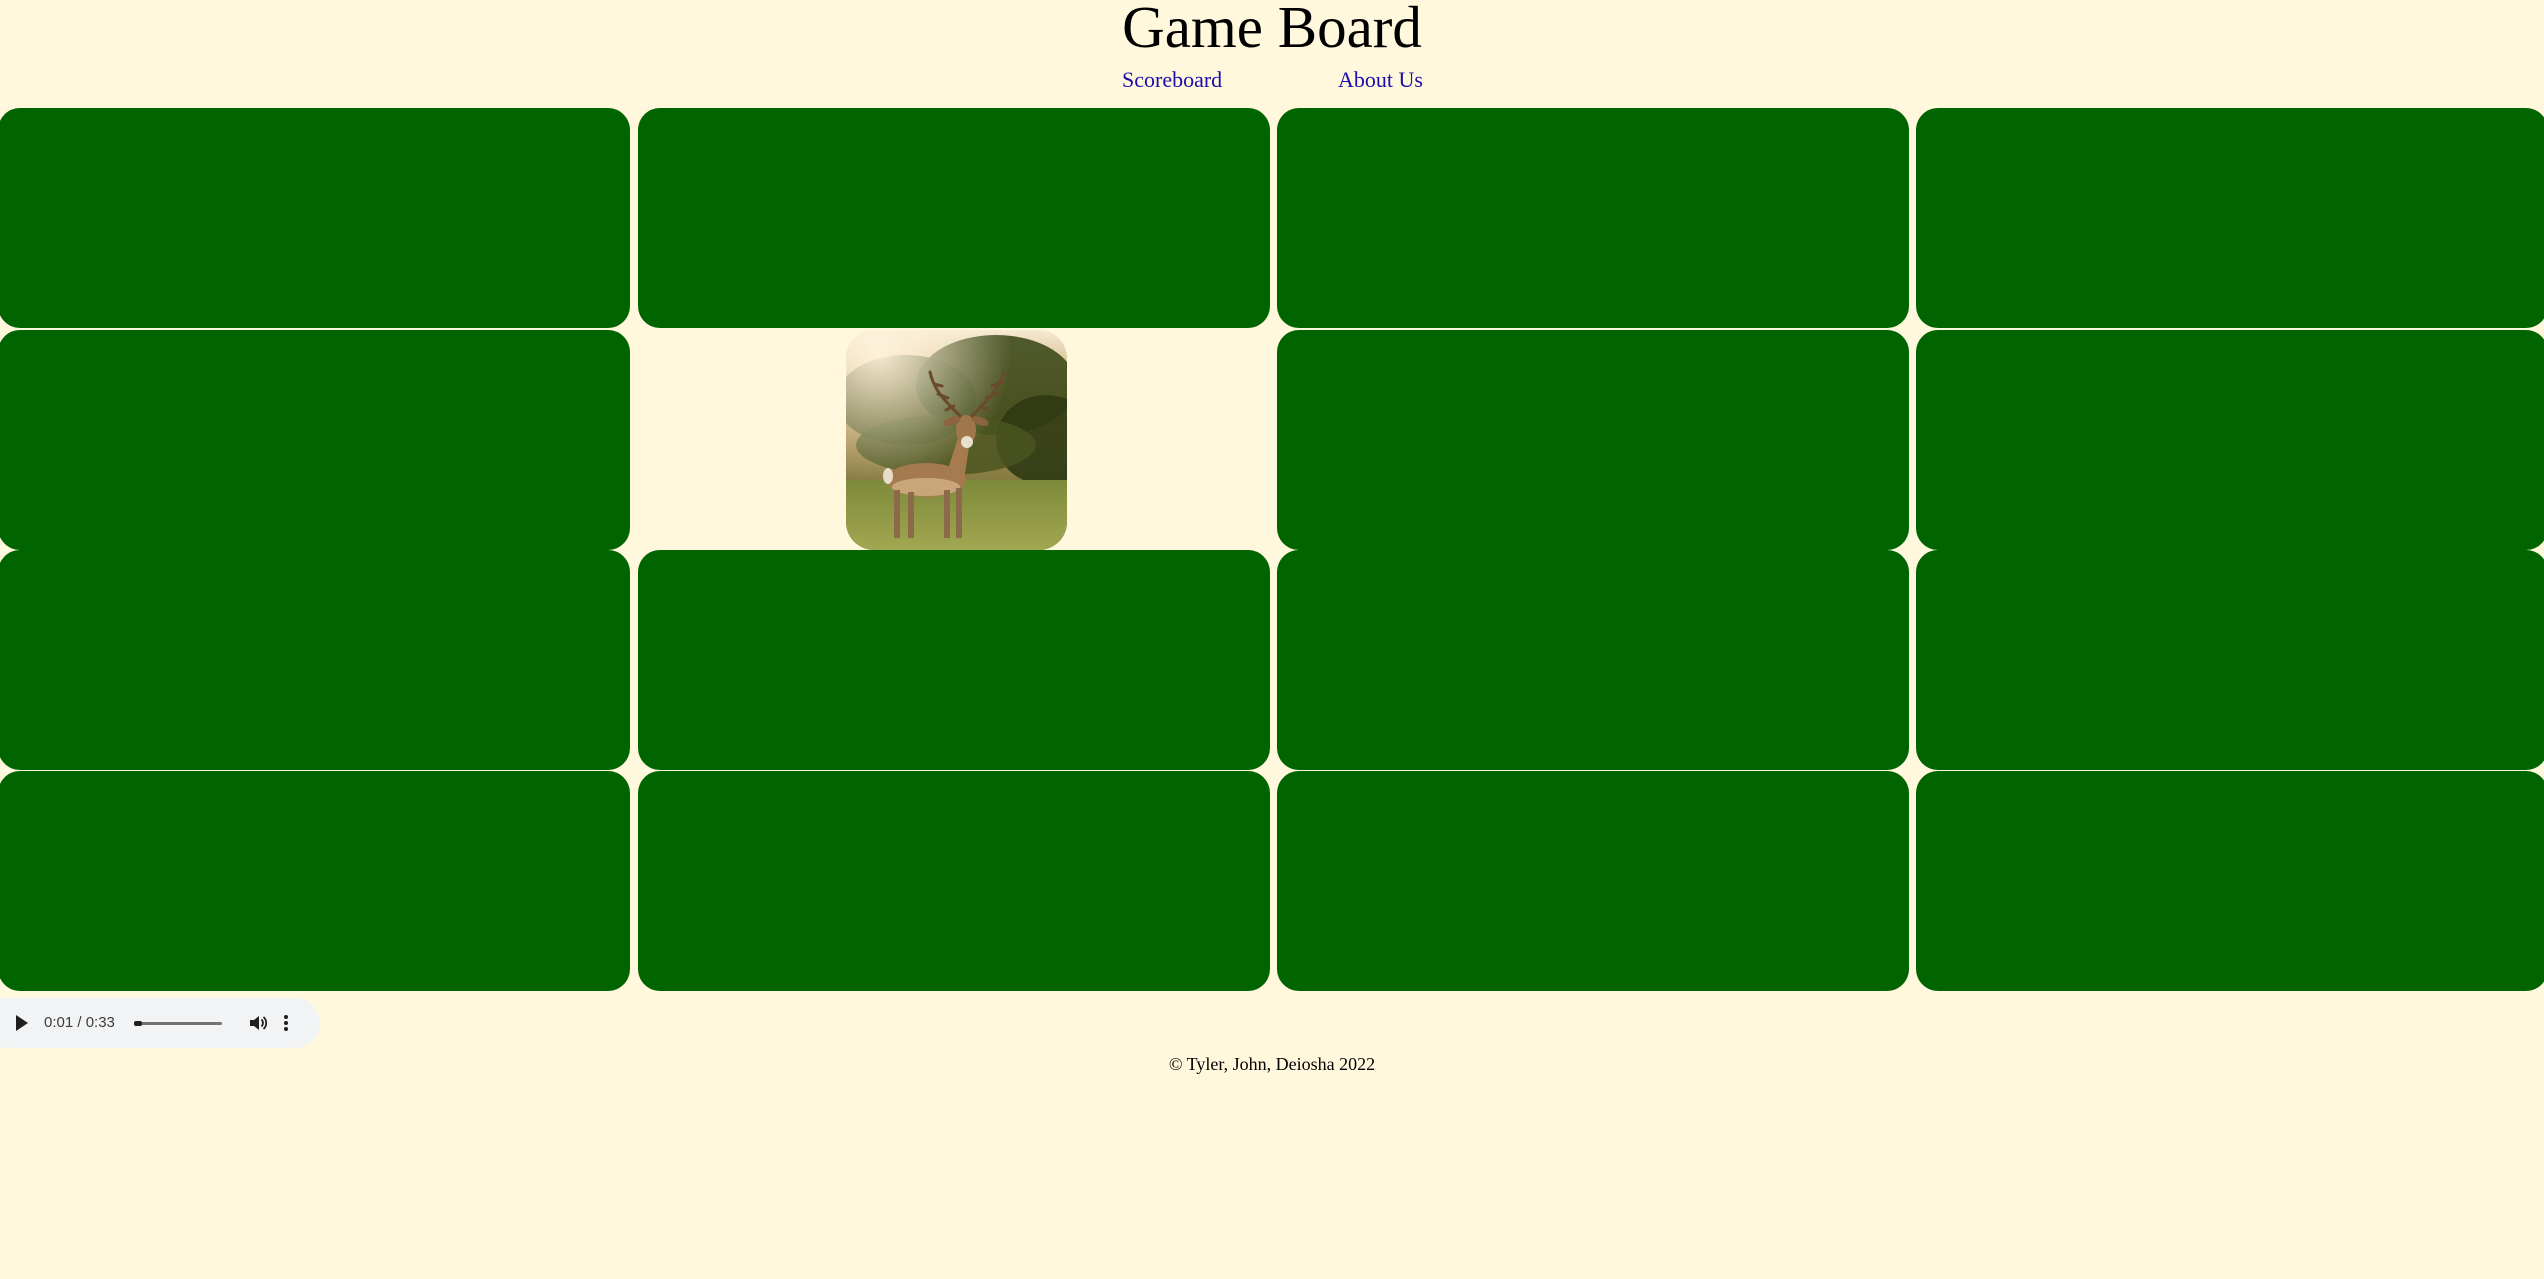 This screenshot has height=1279, width=2544. I want to click on card-r3-c3, so click(1593, 660).